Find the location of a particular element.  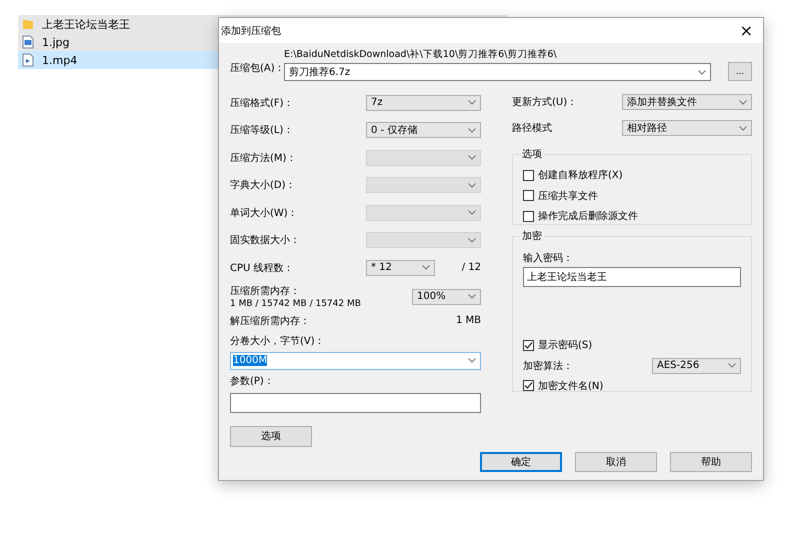

checkbox-label: 操作完成后删除源文件 is located at coordinates (588, 217).